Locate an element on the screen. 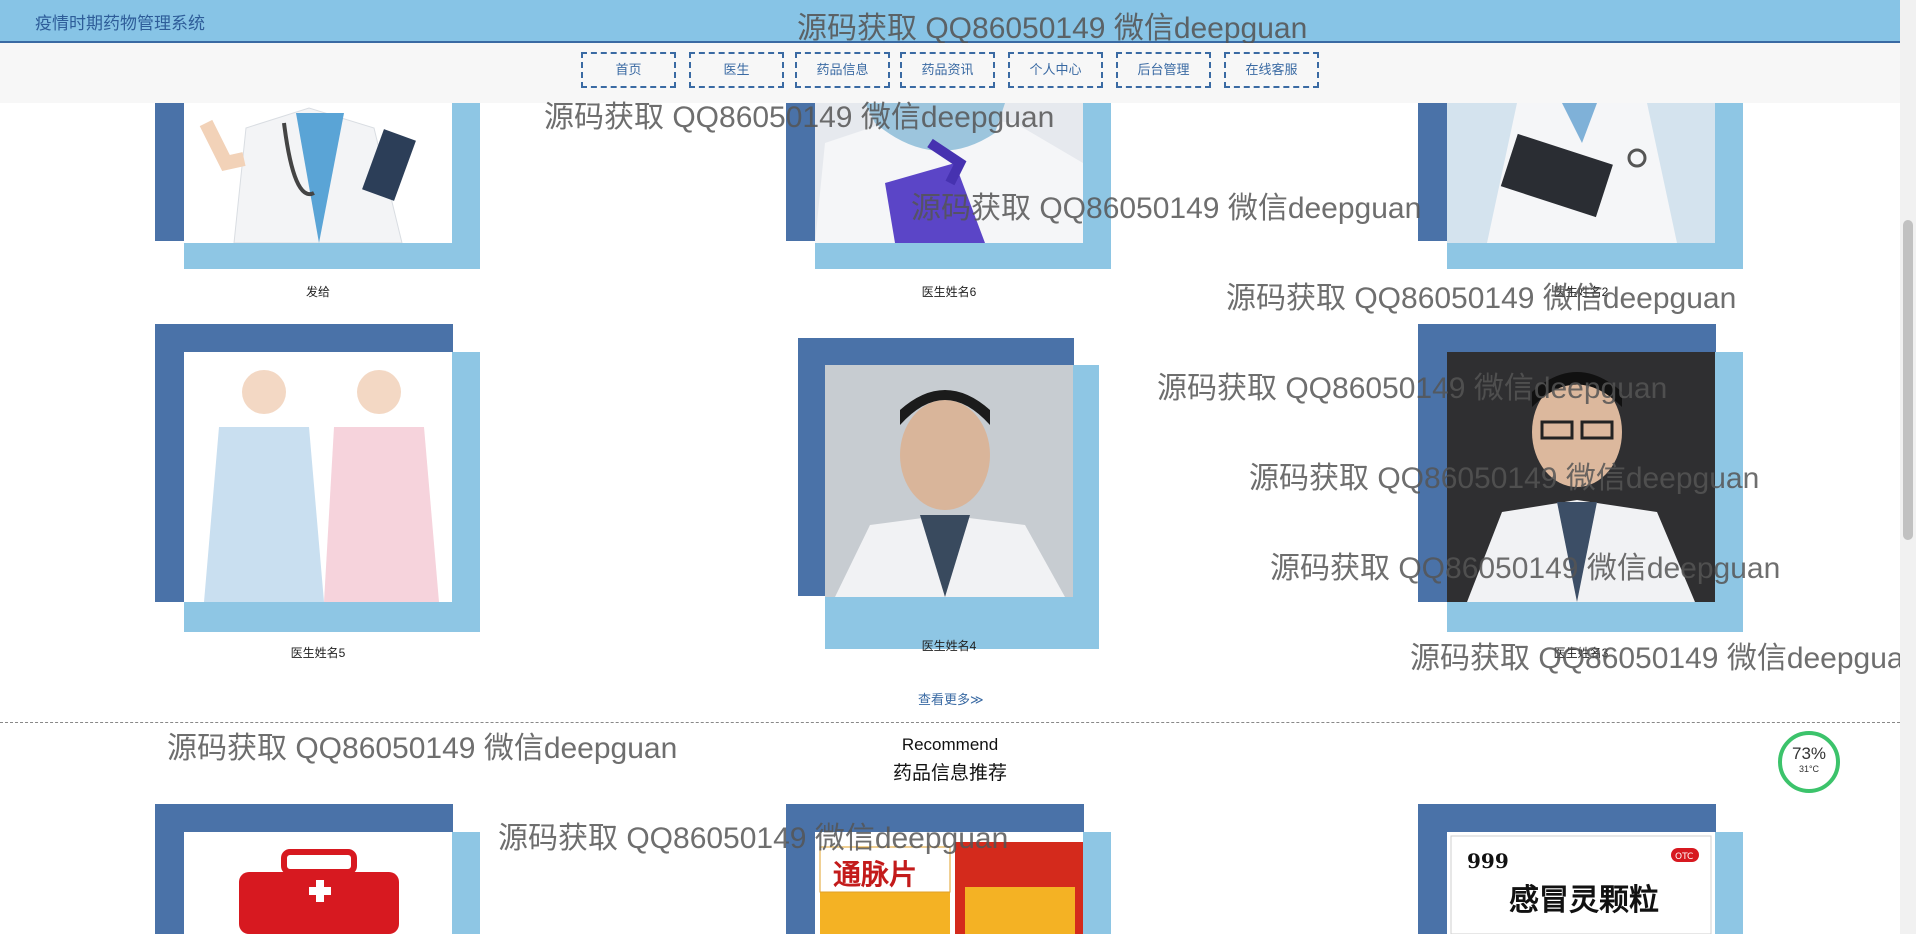 The width and height of the screenshot is (1916, 934). doctor-card: 医生姓名4 is located at coordinates (949, 496).